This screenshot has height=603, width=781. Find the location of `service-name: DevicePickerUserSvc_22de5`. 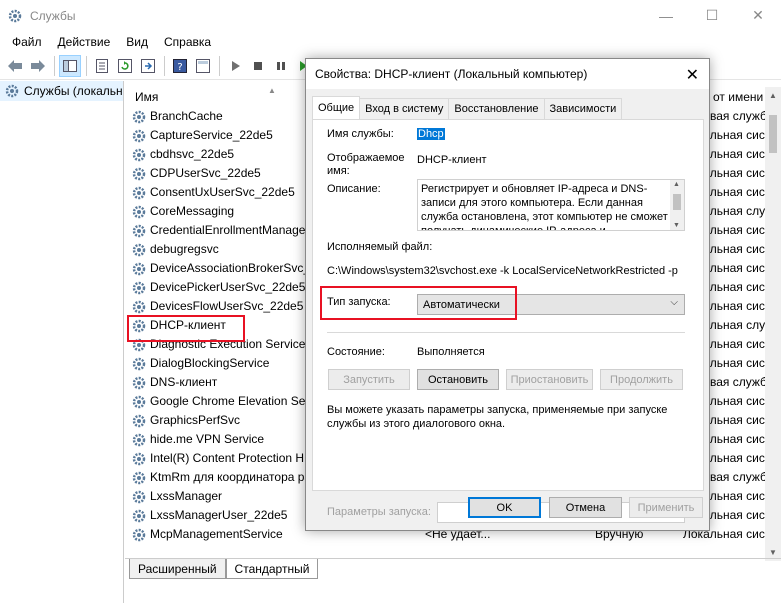

service-name: DevicePickerUserSvc_22de5 is located at coordinates (228, 287).